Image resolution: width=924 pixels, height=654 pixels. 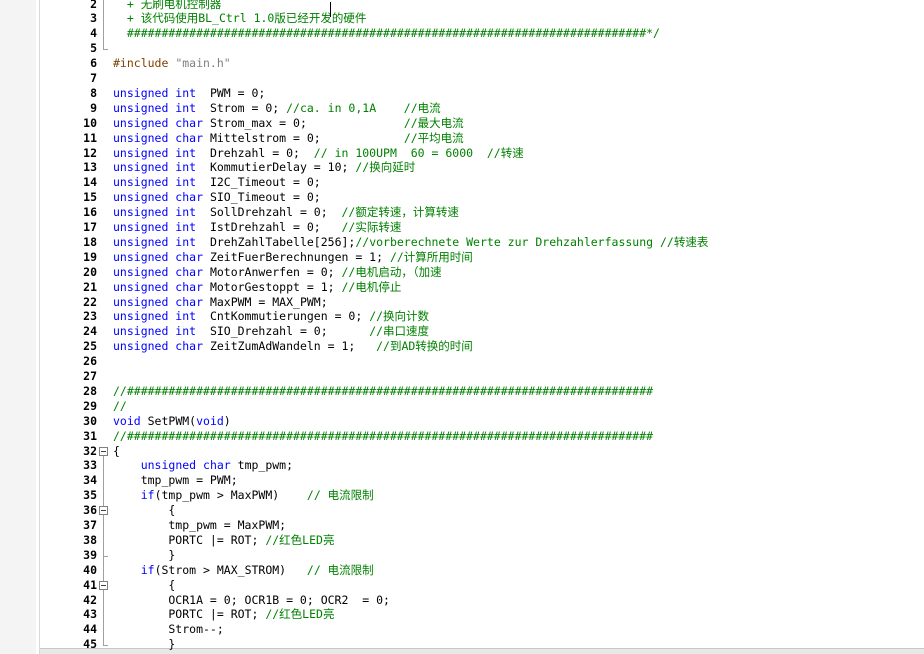 I want to click on editor-margin-strip, so click(x=18, y=327).